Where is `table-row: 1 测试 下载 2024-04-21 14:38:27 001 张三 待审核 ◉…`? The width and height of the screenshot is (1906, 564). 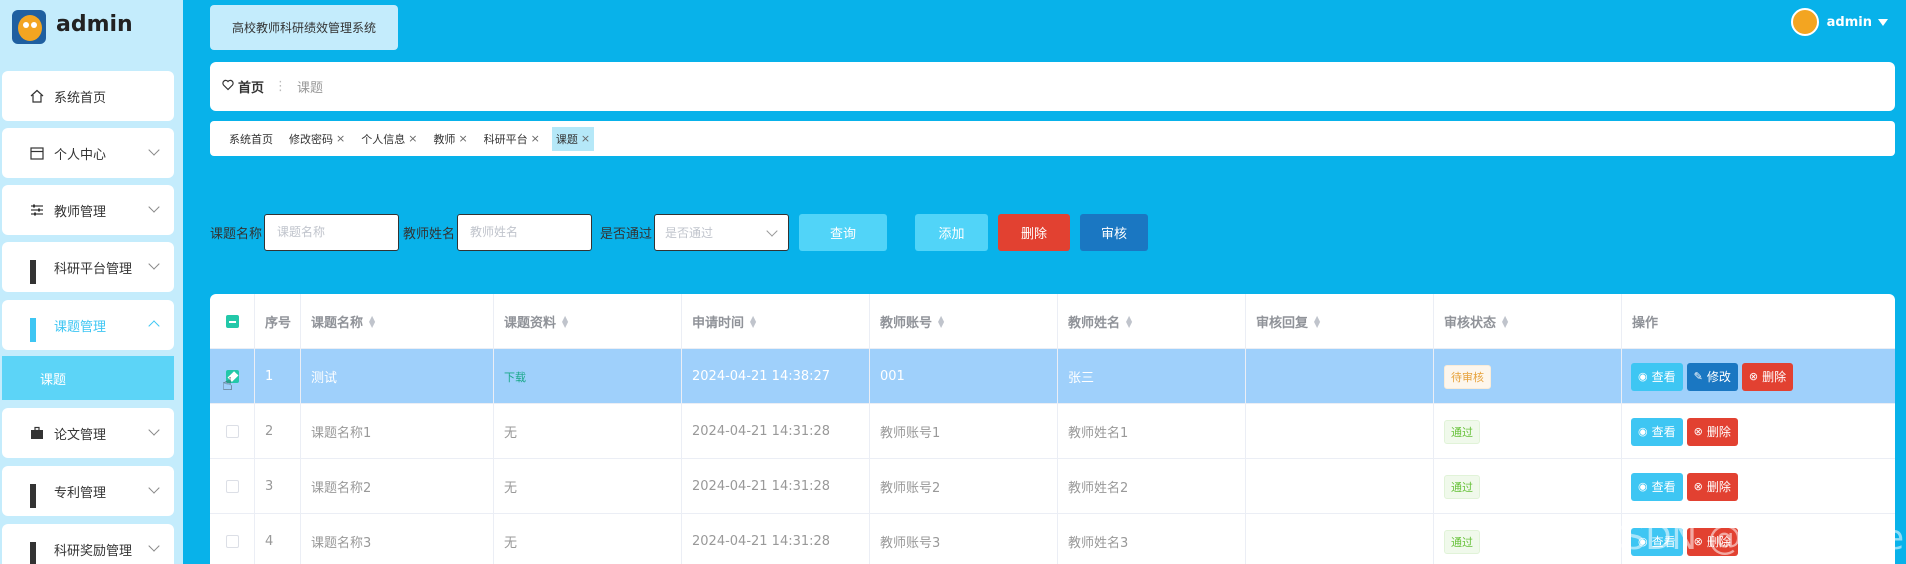 table-row: 1 测试 下载 2024-04-21 14:38:27 001 张三 待审核 ◉… is located at coordinates (1052, 376).